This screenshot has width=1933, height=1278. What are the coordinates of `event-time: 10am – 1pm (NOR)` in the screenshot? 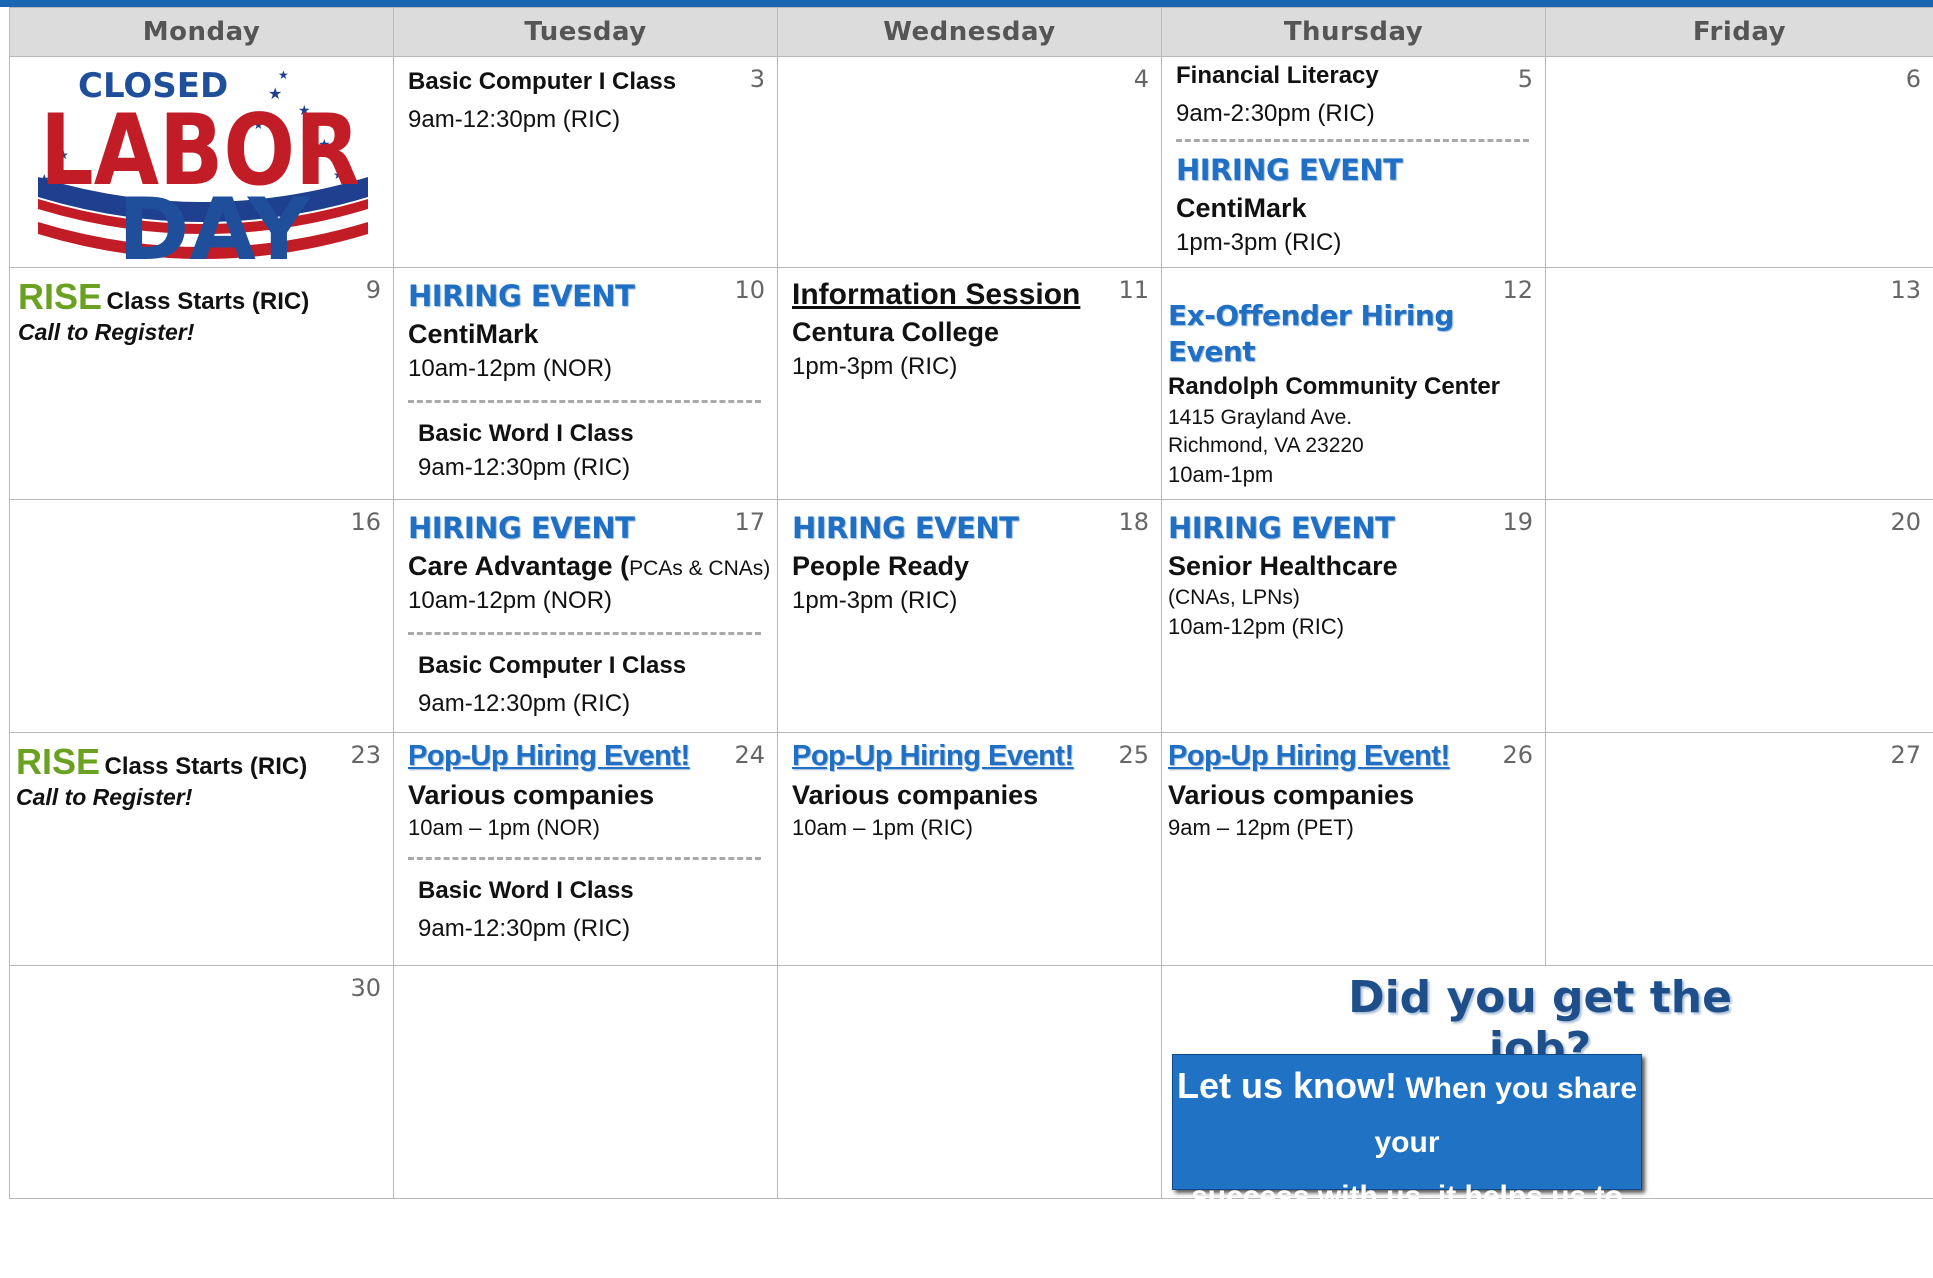 It's located at (587, 828).